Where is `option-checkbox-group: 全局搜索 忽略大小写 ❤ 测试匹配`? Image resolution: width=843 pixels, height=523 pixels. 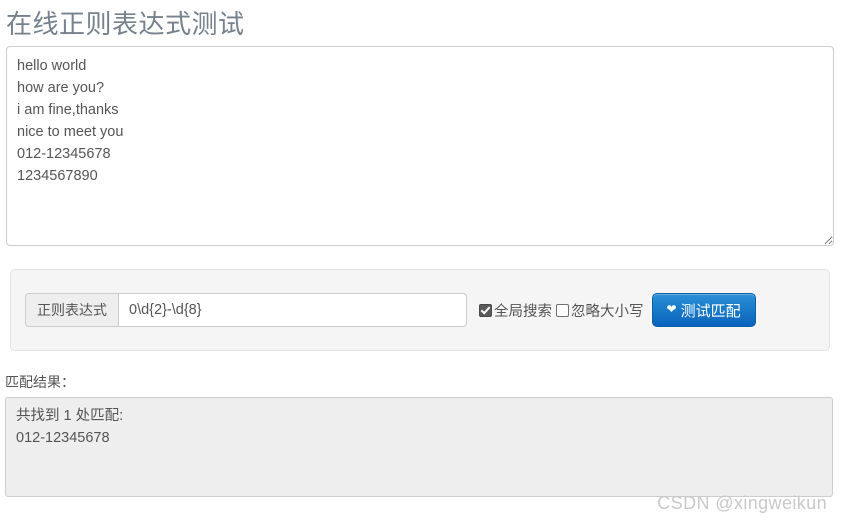 option-checkbox-group: 全局搜索 忽略大小写 ❤ 测试匹配 is located at coordinates (617, 310).